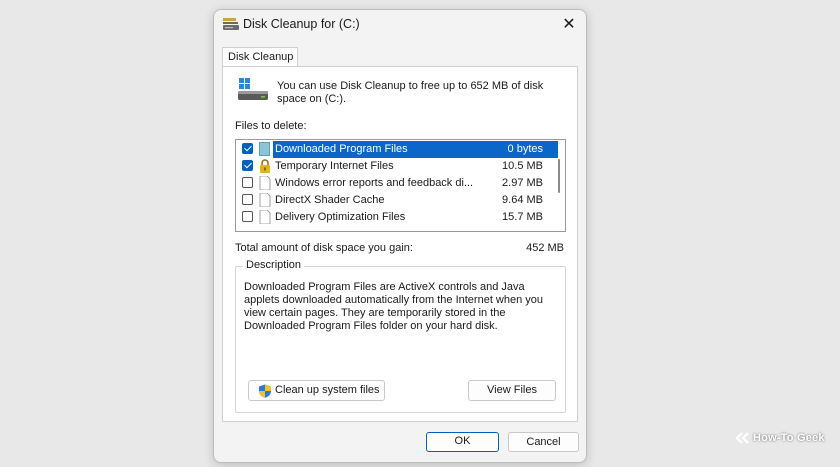 The width and height of the screenshot is (840, 467). What do you see at coordinates (260, 56) in the screenshot?
I see `tab-disk-cleanup: Disk Cleanup` at bounding box center [260, 56].